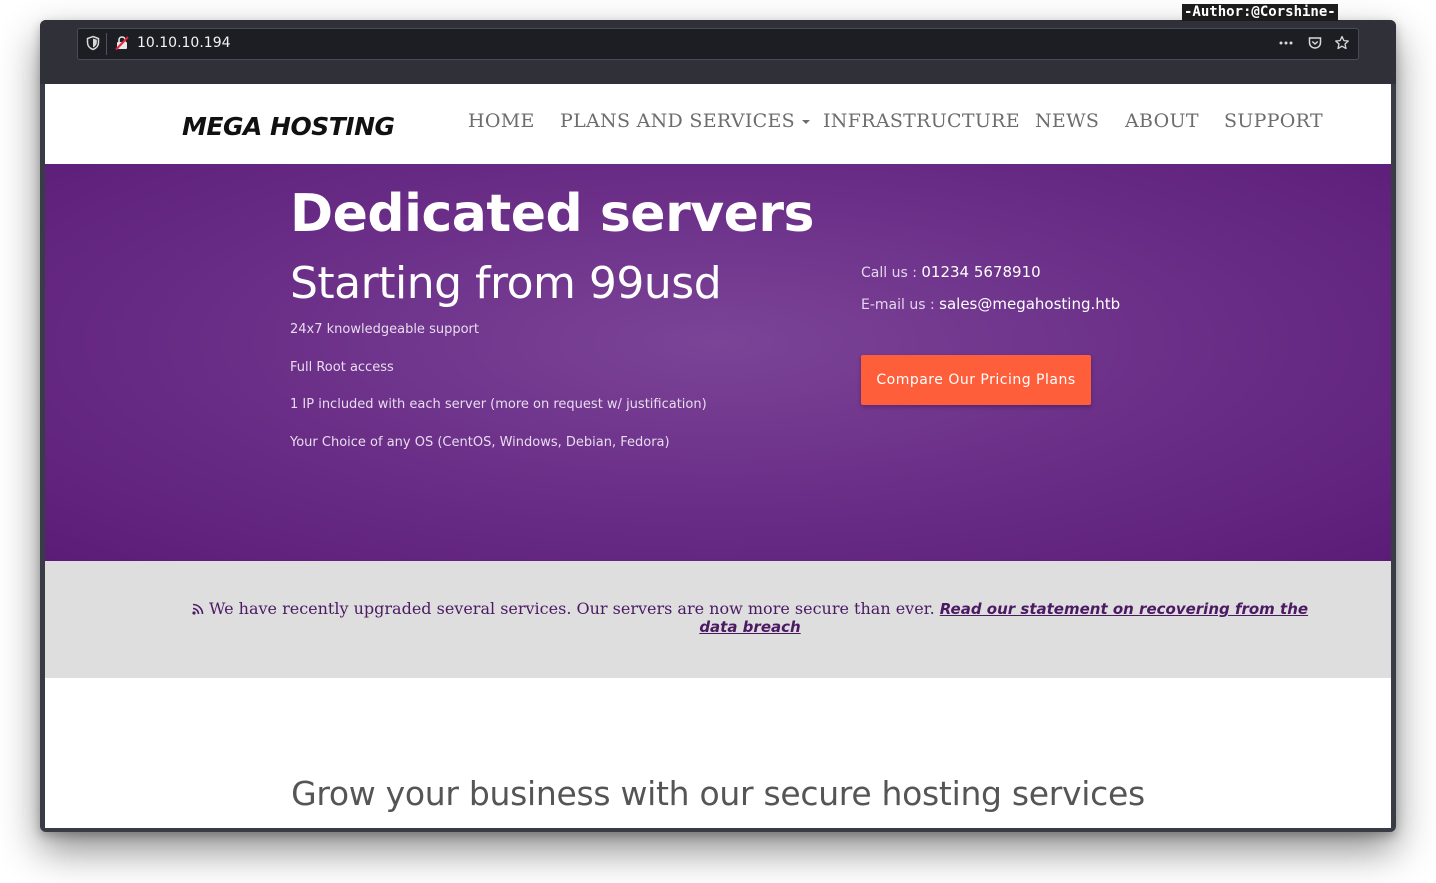 The image size is (1436, 883). What do you see at coordinates (1342, 43) in the screenshot?
I see `bookmark-star-icon` at bounding box center [1342, 43].